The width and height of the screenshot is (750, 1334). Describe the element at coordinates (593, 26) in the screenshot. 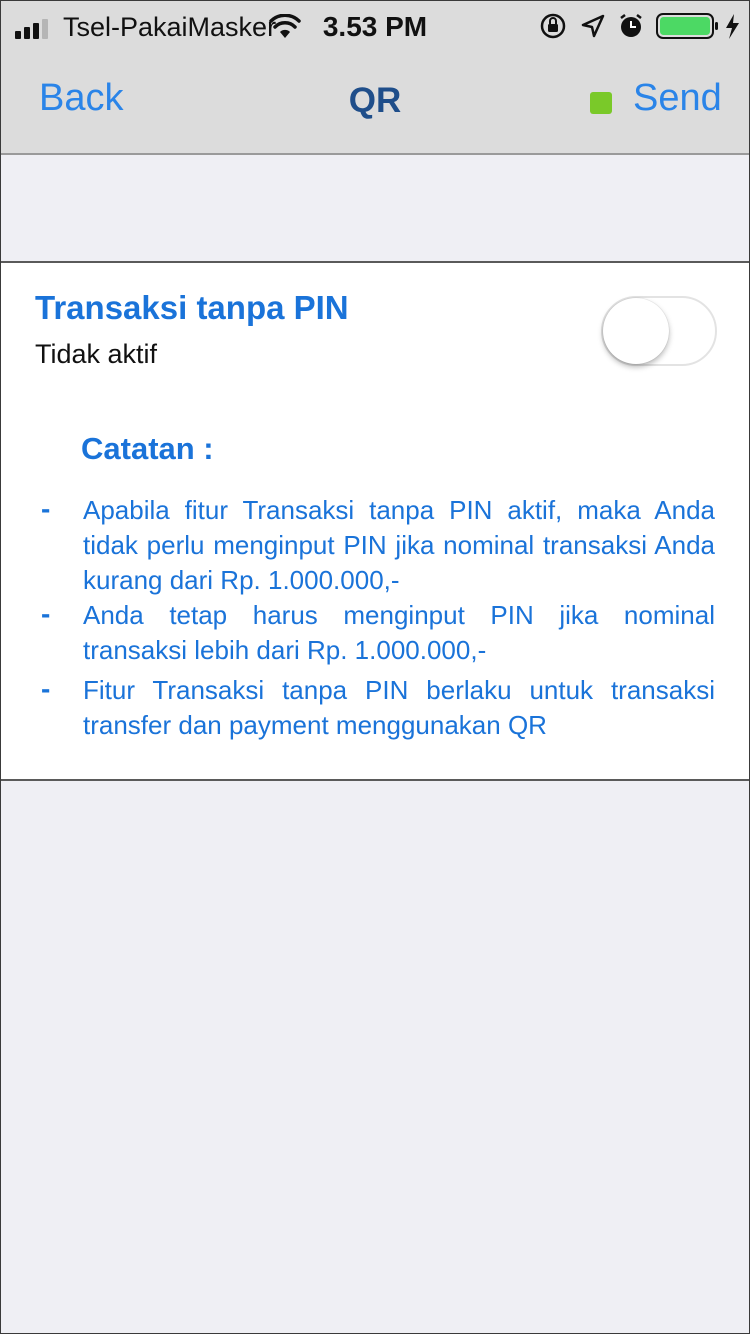

I see `location-arrow-icon` at that location.